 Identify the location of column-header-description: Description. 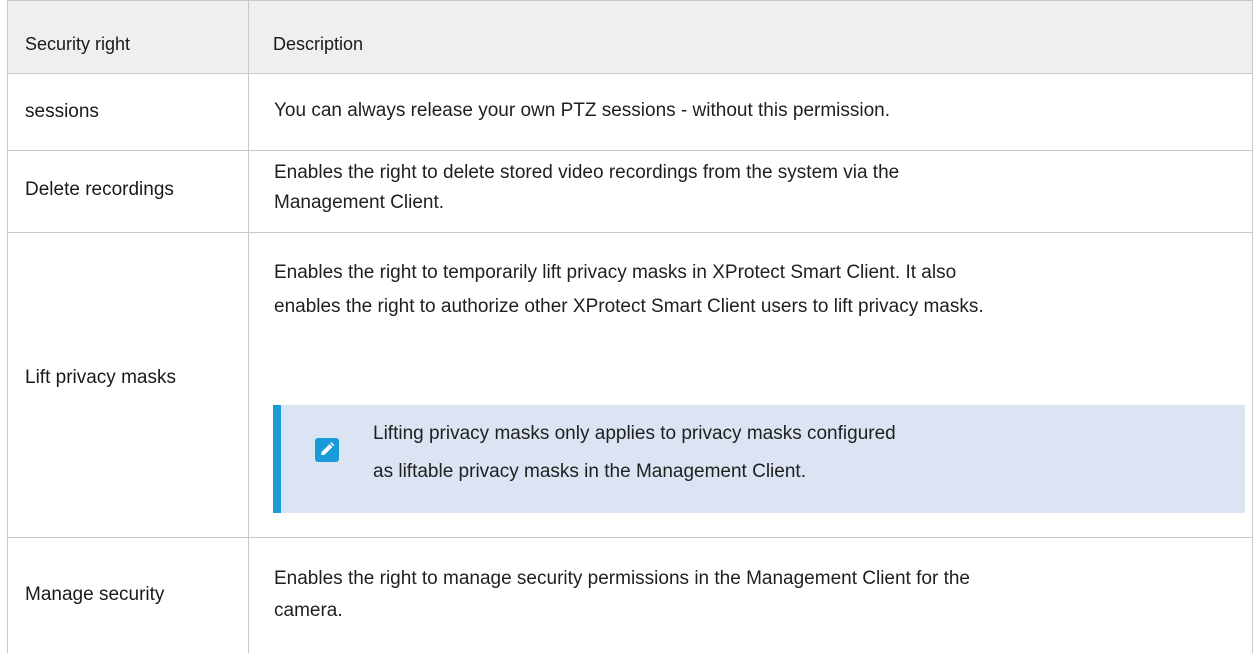
(318, 44).